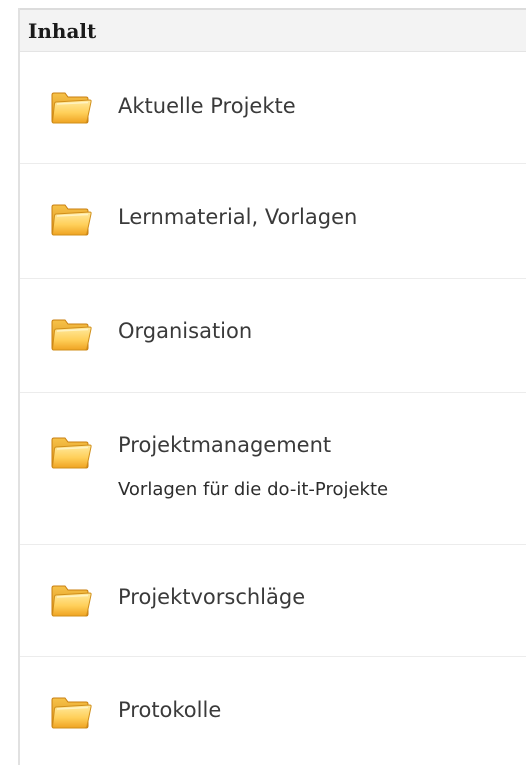 The image size is (526, 765). I want to click on item-title: Aktuelle Projekte, so click(207, 106).